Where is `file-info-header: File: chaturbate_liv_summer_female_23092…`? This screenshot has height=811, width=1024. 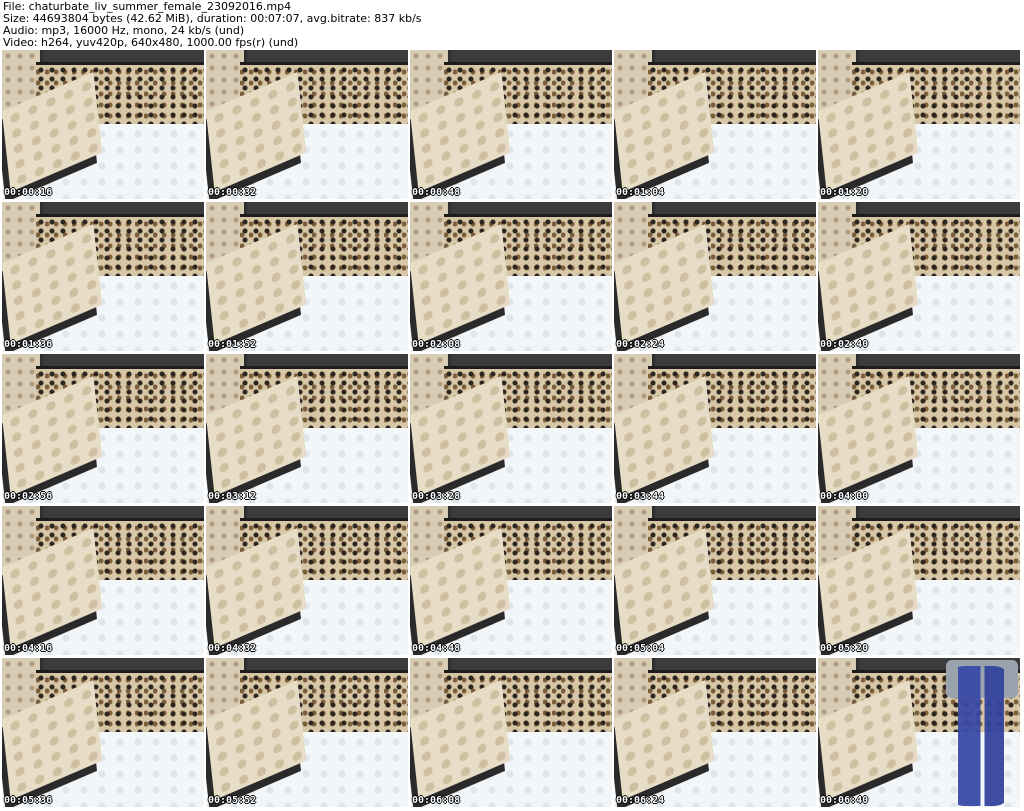
file-info-header: File: chaturbate_liv_summer_female_23092… is located at coordinates (512, 24).